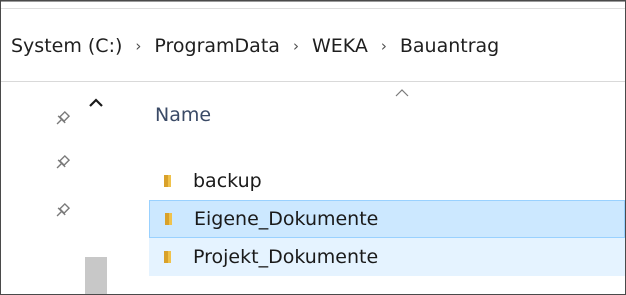 The width and height of the screenshot is (626, 295). What do you see at coordinates (313, 1) in the screenshot?
I see `divider` at bounding box center [313, 1].